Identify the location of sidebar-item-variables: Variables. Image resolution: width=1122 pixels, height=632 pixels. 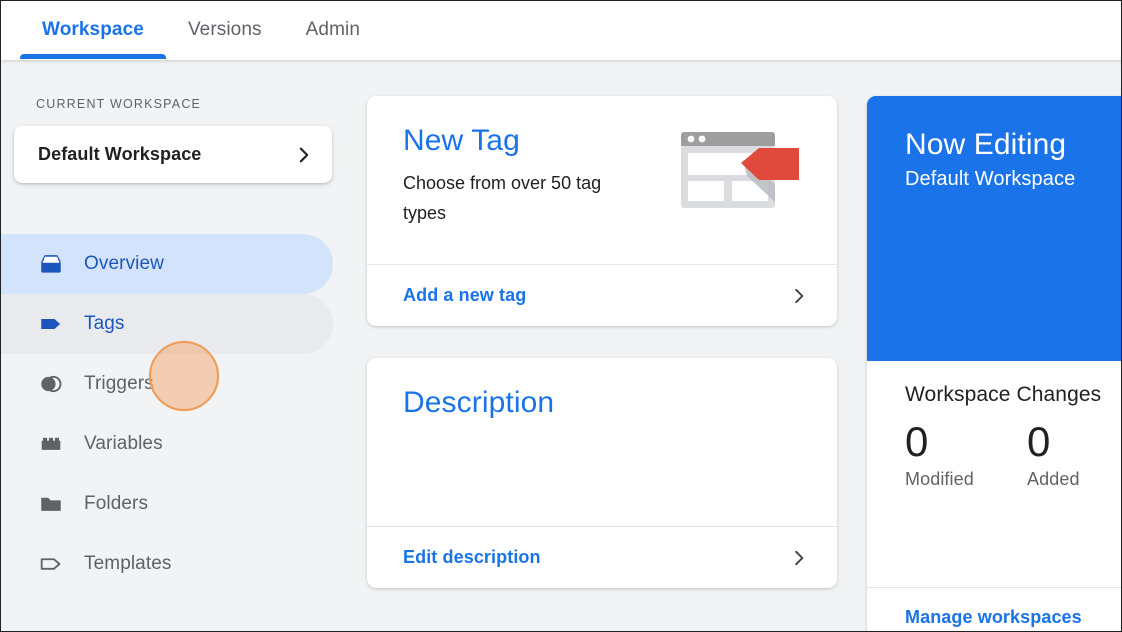
(167, 444).